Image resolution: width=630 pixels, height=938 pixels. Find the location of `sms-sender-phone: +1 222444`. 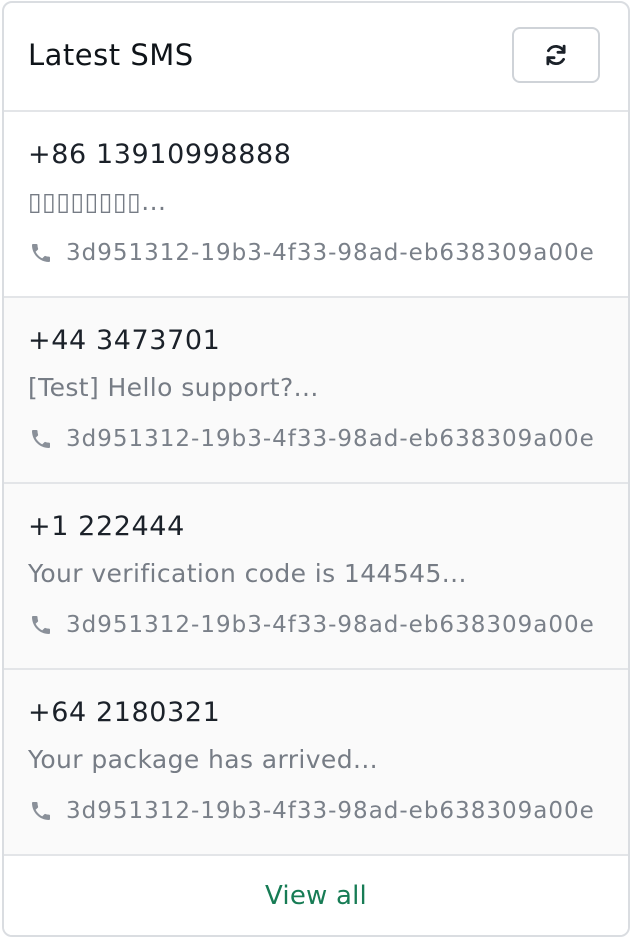

sms-sender-phone: +1 222444 is located at coordinates (106, 526).